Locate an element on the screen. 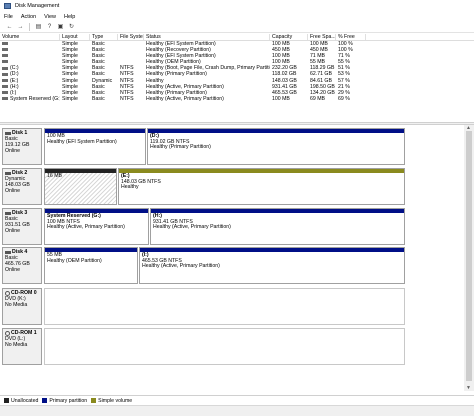 This screenshot has width=474, height=416. menu-file: File is located at coordinates (8, 17).